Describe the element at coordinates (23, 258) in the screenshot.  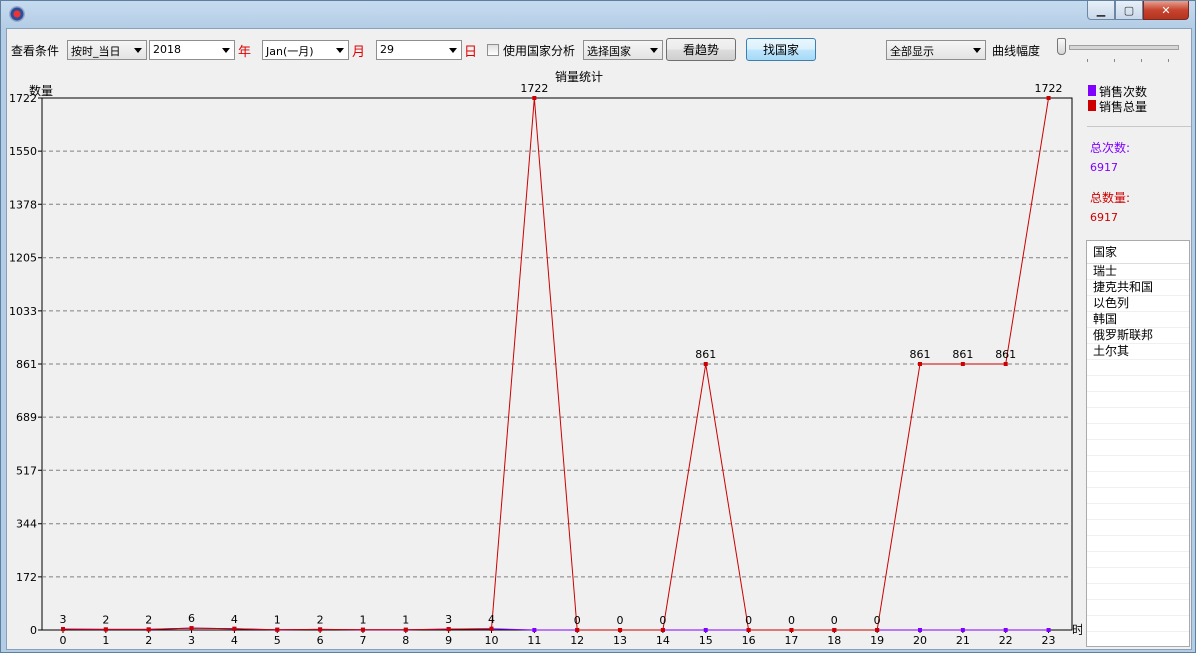
I see `y-tick-label: 1205` at that location.